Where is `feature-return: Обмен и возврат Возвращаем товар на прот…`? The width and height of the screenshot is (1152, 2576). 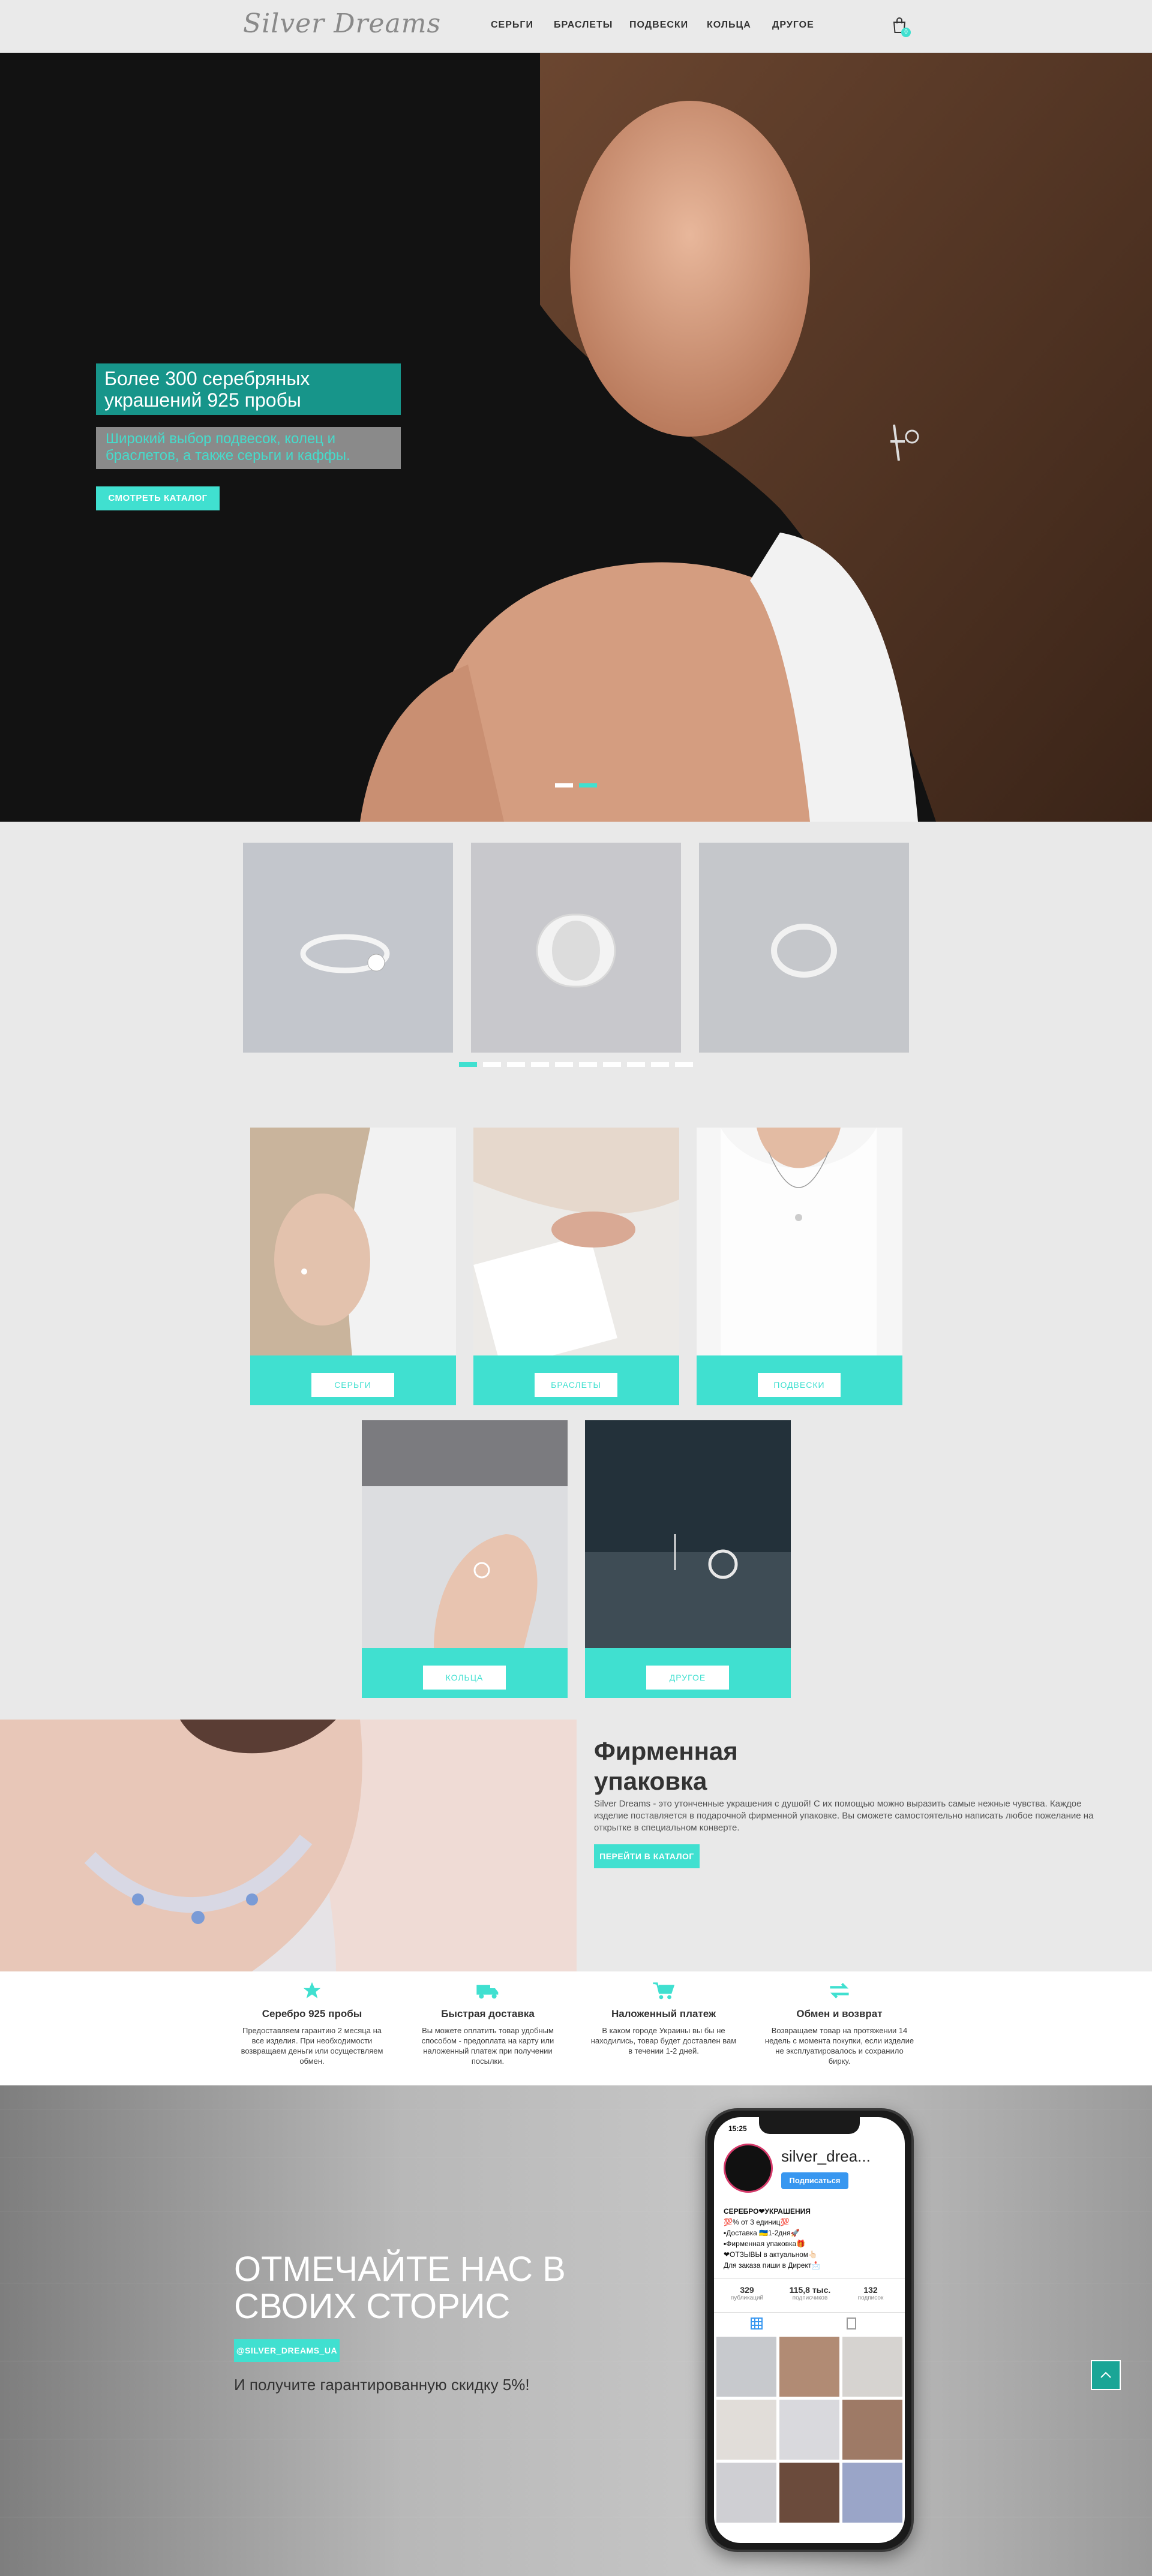
feature-return: Обмен и возврат Возвращаем товар на прот… is located at coordinates (839, 2023).